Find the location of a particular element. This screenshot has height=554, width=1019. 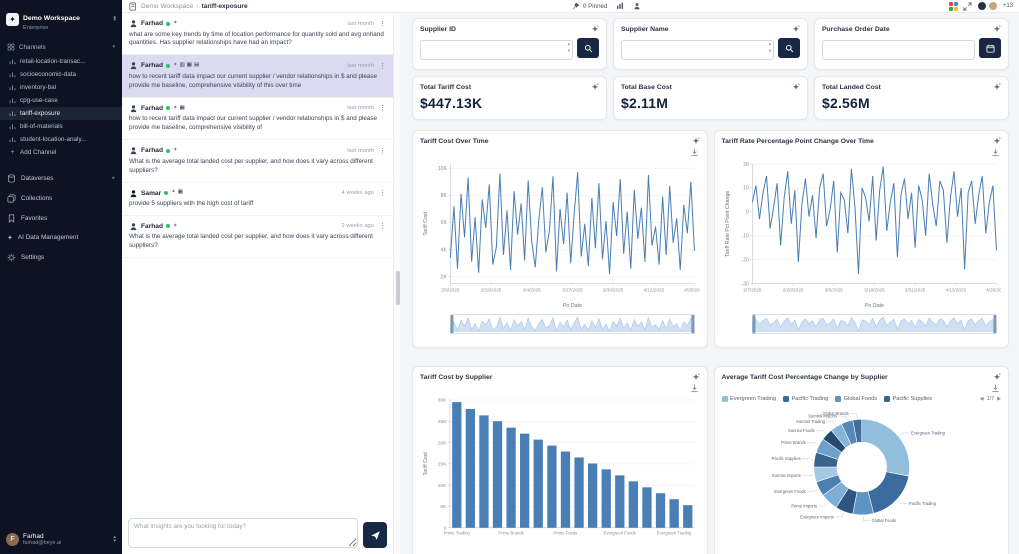

sidebar-channel-item: cpg-use-case is located at coordinates (61, 100).